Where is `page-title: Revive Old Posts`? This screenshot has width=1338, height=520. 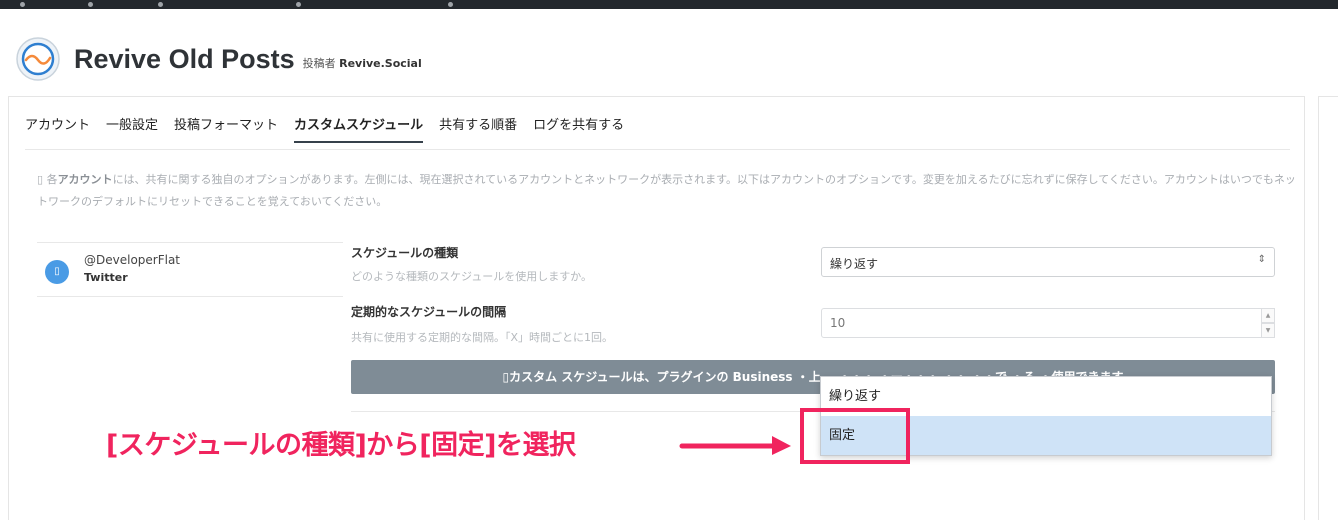
page-title: Revive Old Posts is located at coordinates (184, 58).